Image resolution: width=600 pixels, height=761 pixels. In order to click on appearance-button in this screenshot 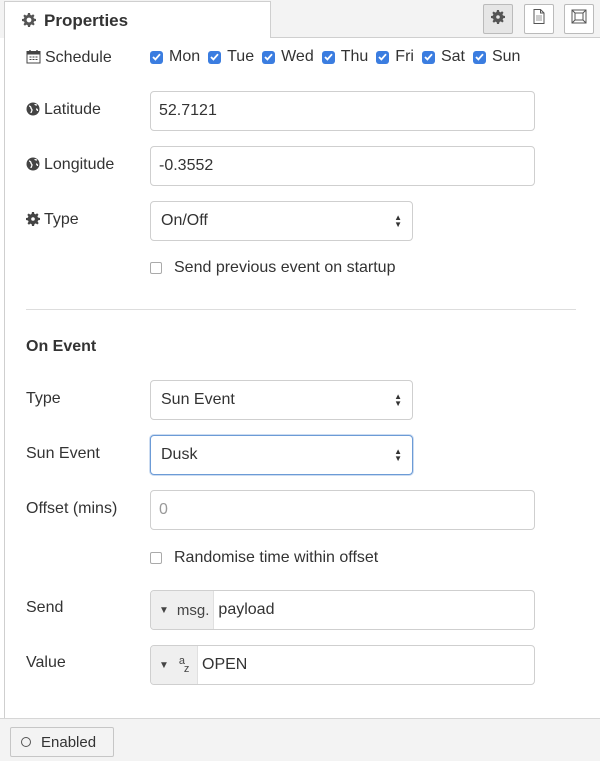, I will do `click(579, 19)`.